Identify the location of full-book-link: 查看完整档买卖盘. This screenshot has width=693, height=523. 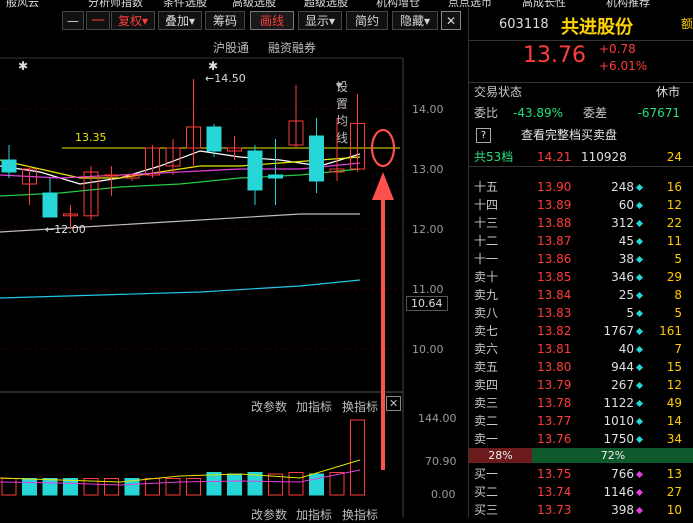
(569, 135).